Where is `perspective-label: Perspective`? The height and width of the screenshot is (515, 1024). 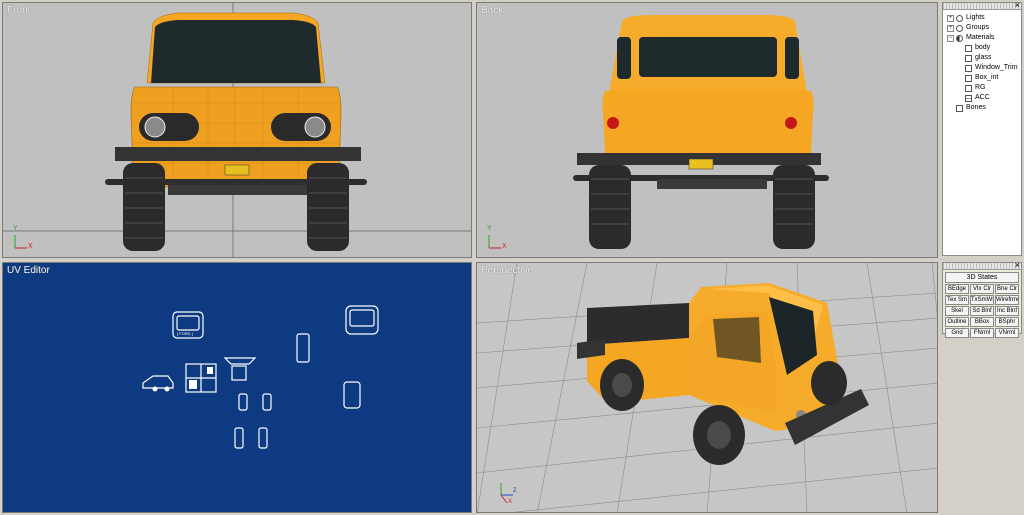
perspective-label: Perspective is located at coordinates (507, 270).